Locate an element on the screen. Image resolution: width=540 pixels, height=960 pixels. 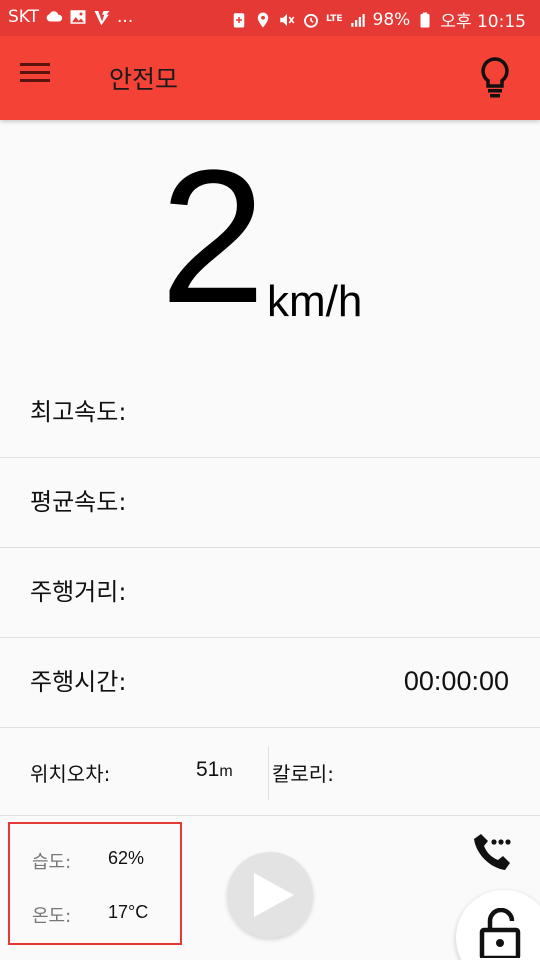
location-icon is located at coordinates (263, 19).